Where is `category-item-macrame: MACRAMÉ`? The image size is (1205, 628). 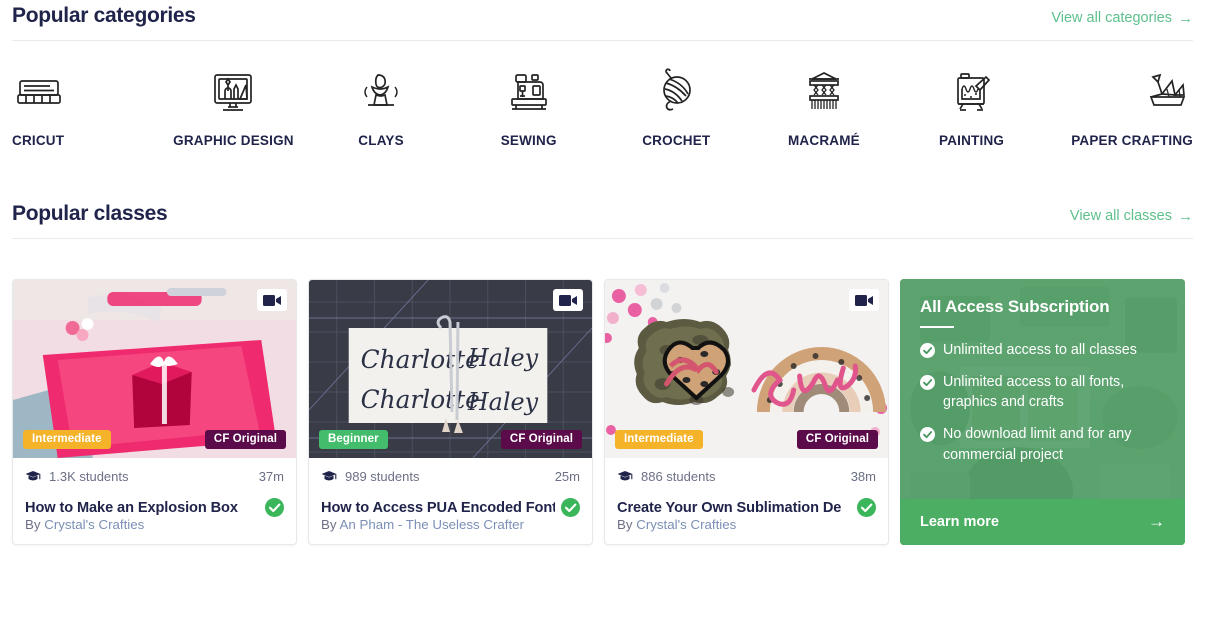 category-item-macrame: MACRAMÉ is located at coordinates (824, 107).